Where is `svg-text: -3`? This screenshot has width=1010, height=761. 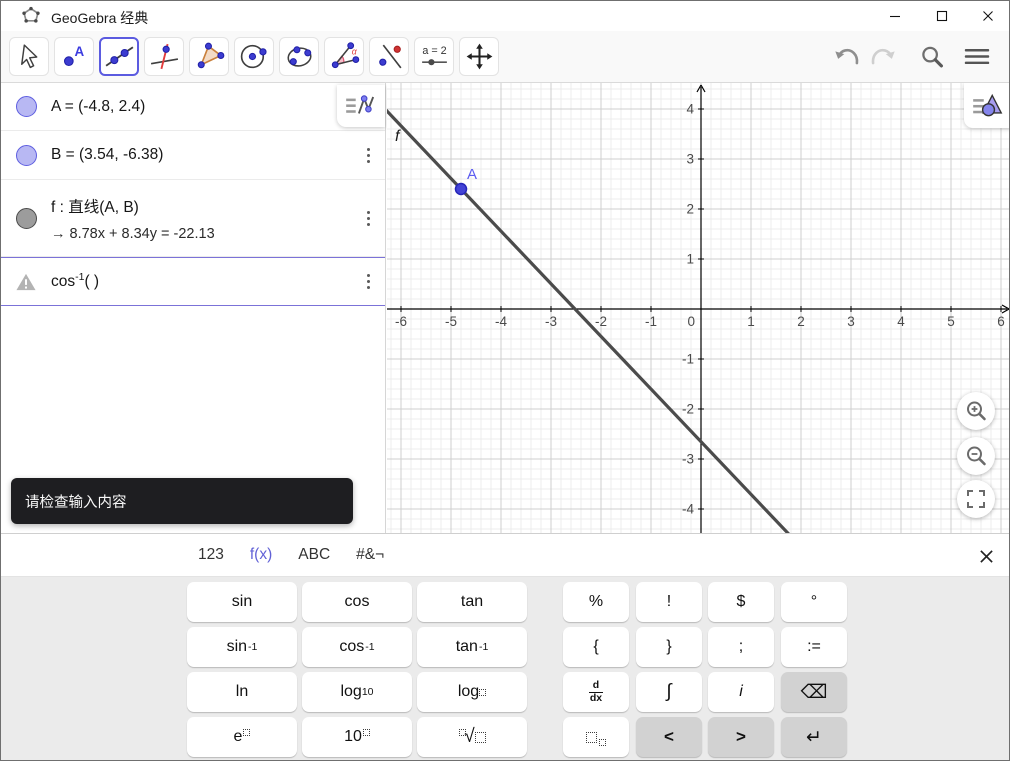
svg-text: -3 is located at coordinates (688, 459).